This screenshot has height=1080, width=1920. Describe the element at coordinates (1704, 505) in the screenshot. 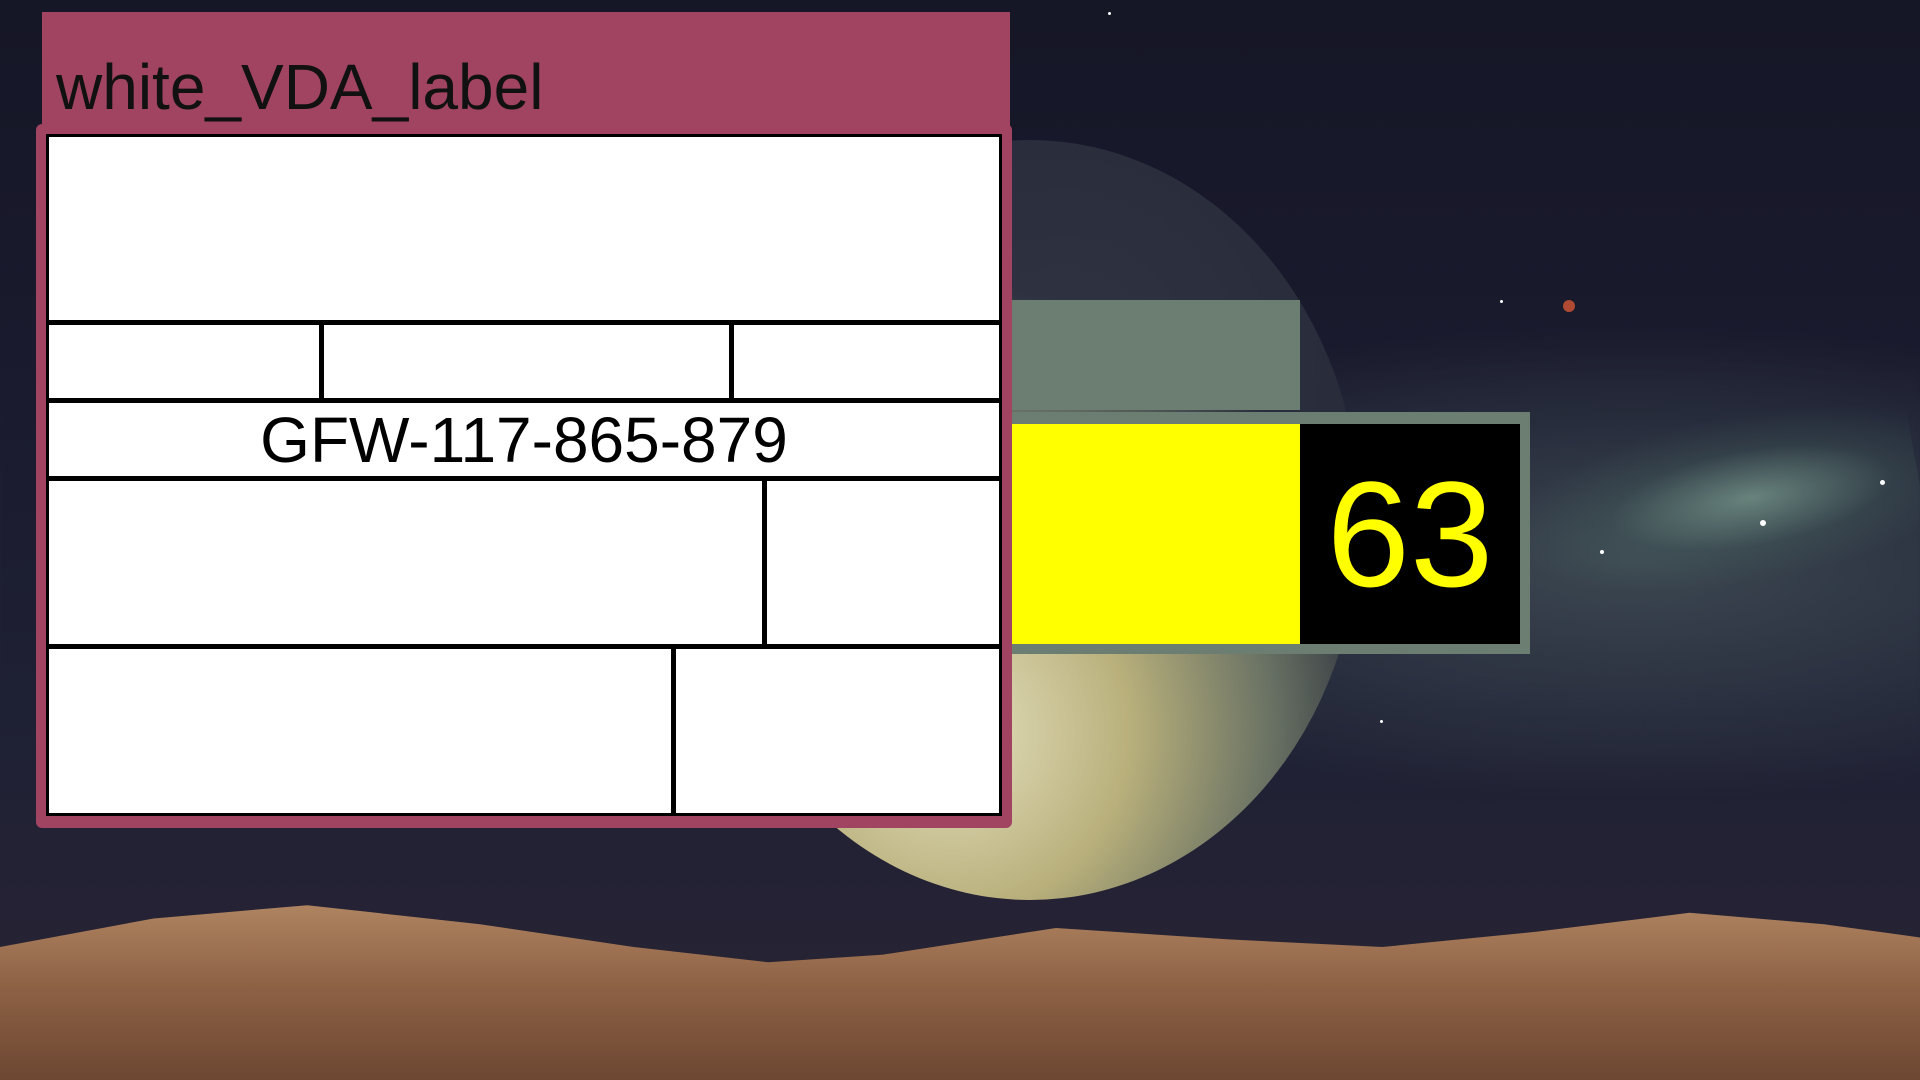

I see `wallpaper-galaxy` at that location.